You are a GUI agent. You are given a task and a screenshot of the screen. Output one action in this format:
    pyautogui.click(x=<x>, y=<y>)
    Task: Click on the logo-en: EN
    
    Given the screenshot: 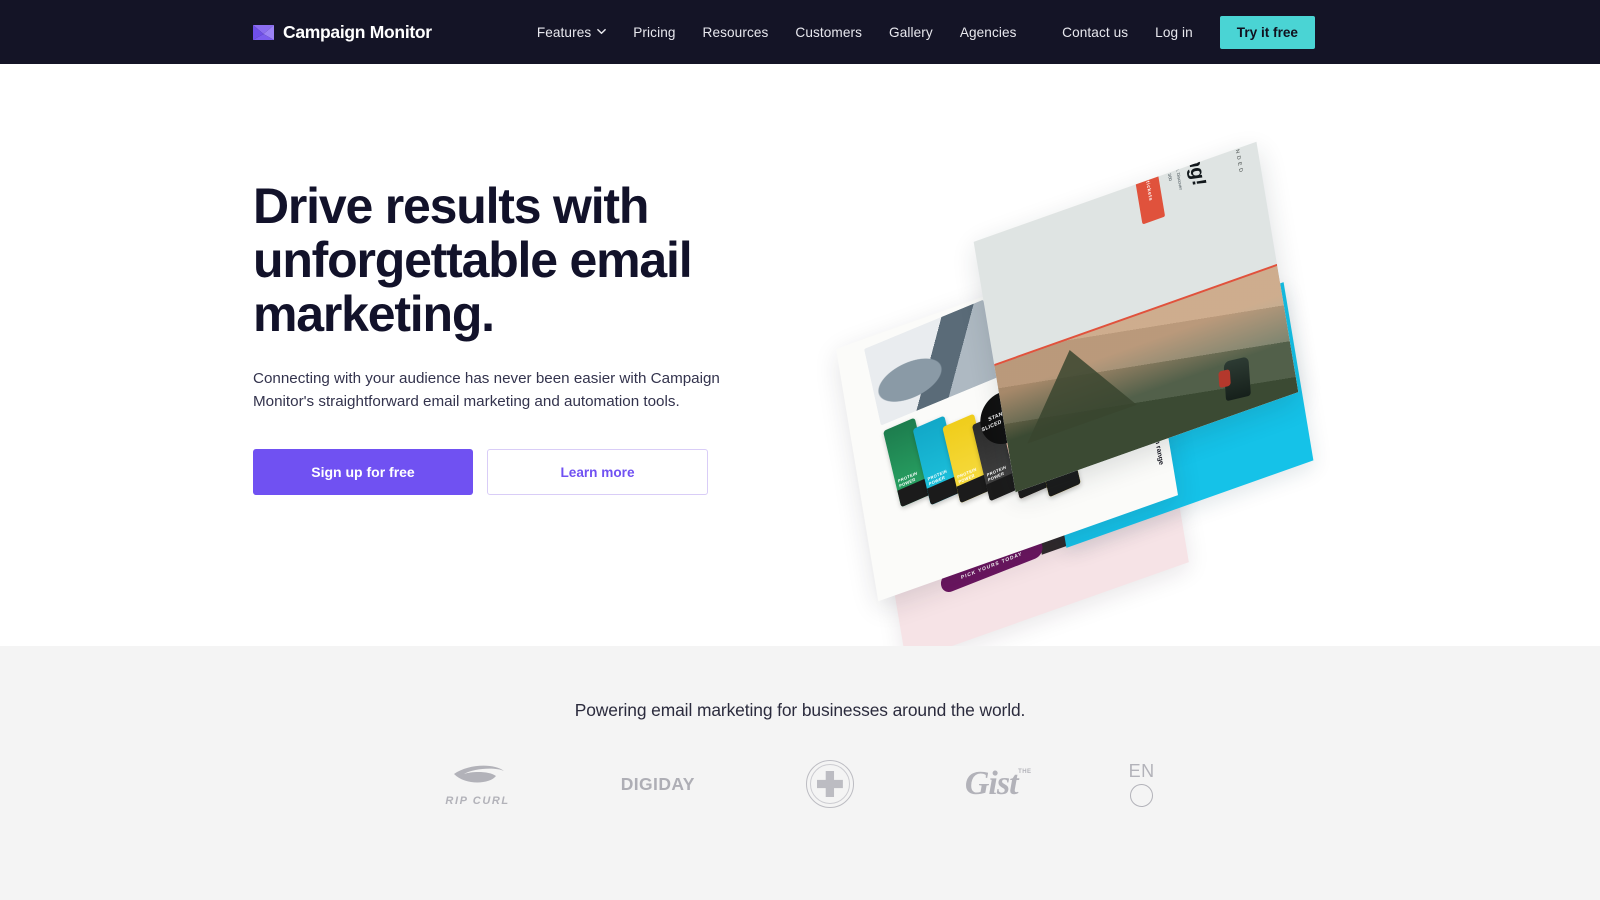 What is the action you would take?
    pyautogui.click(x=1142, y=784)
    